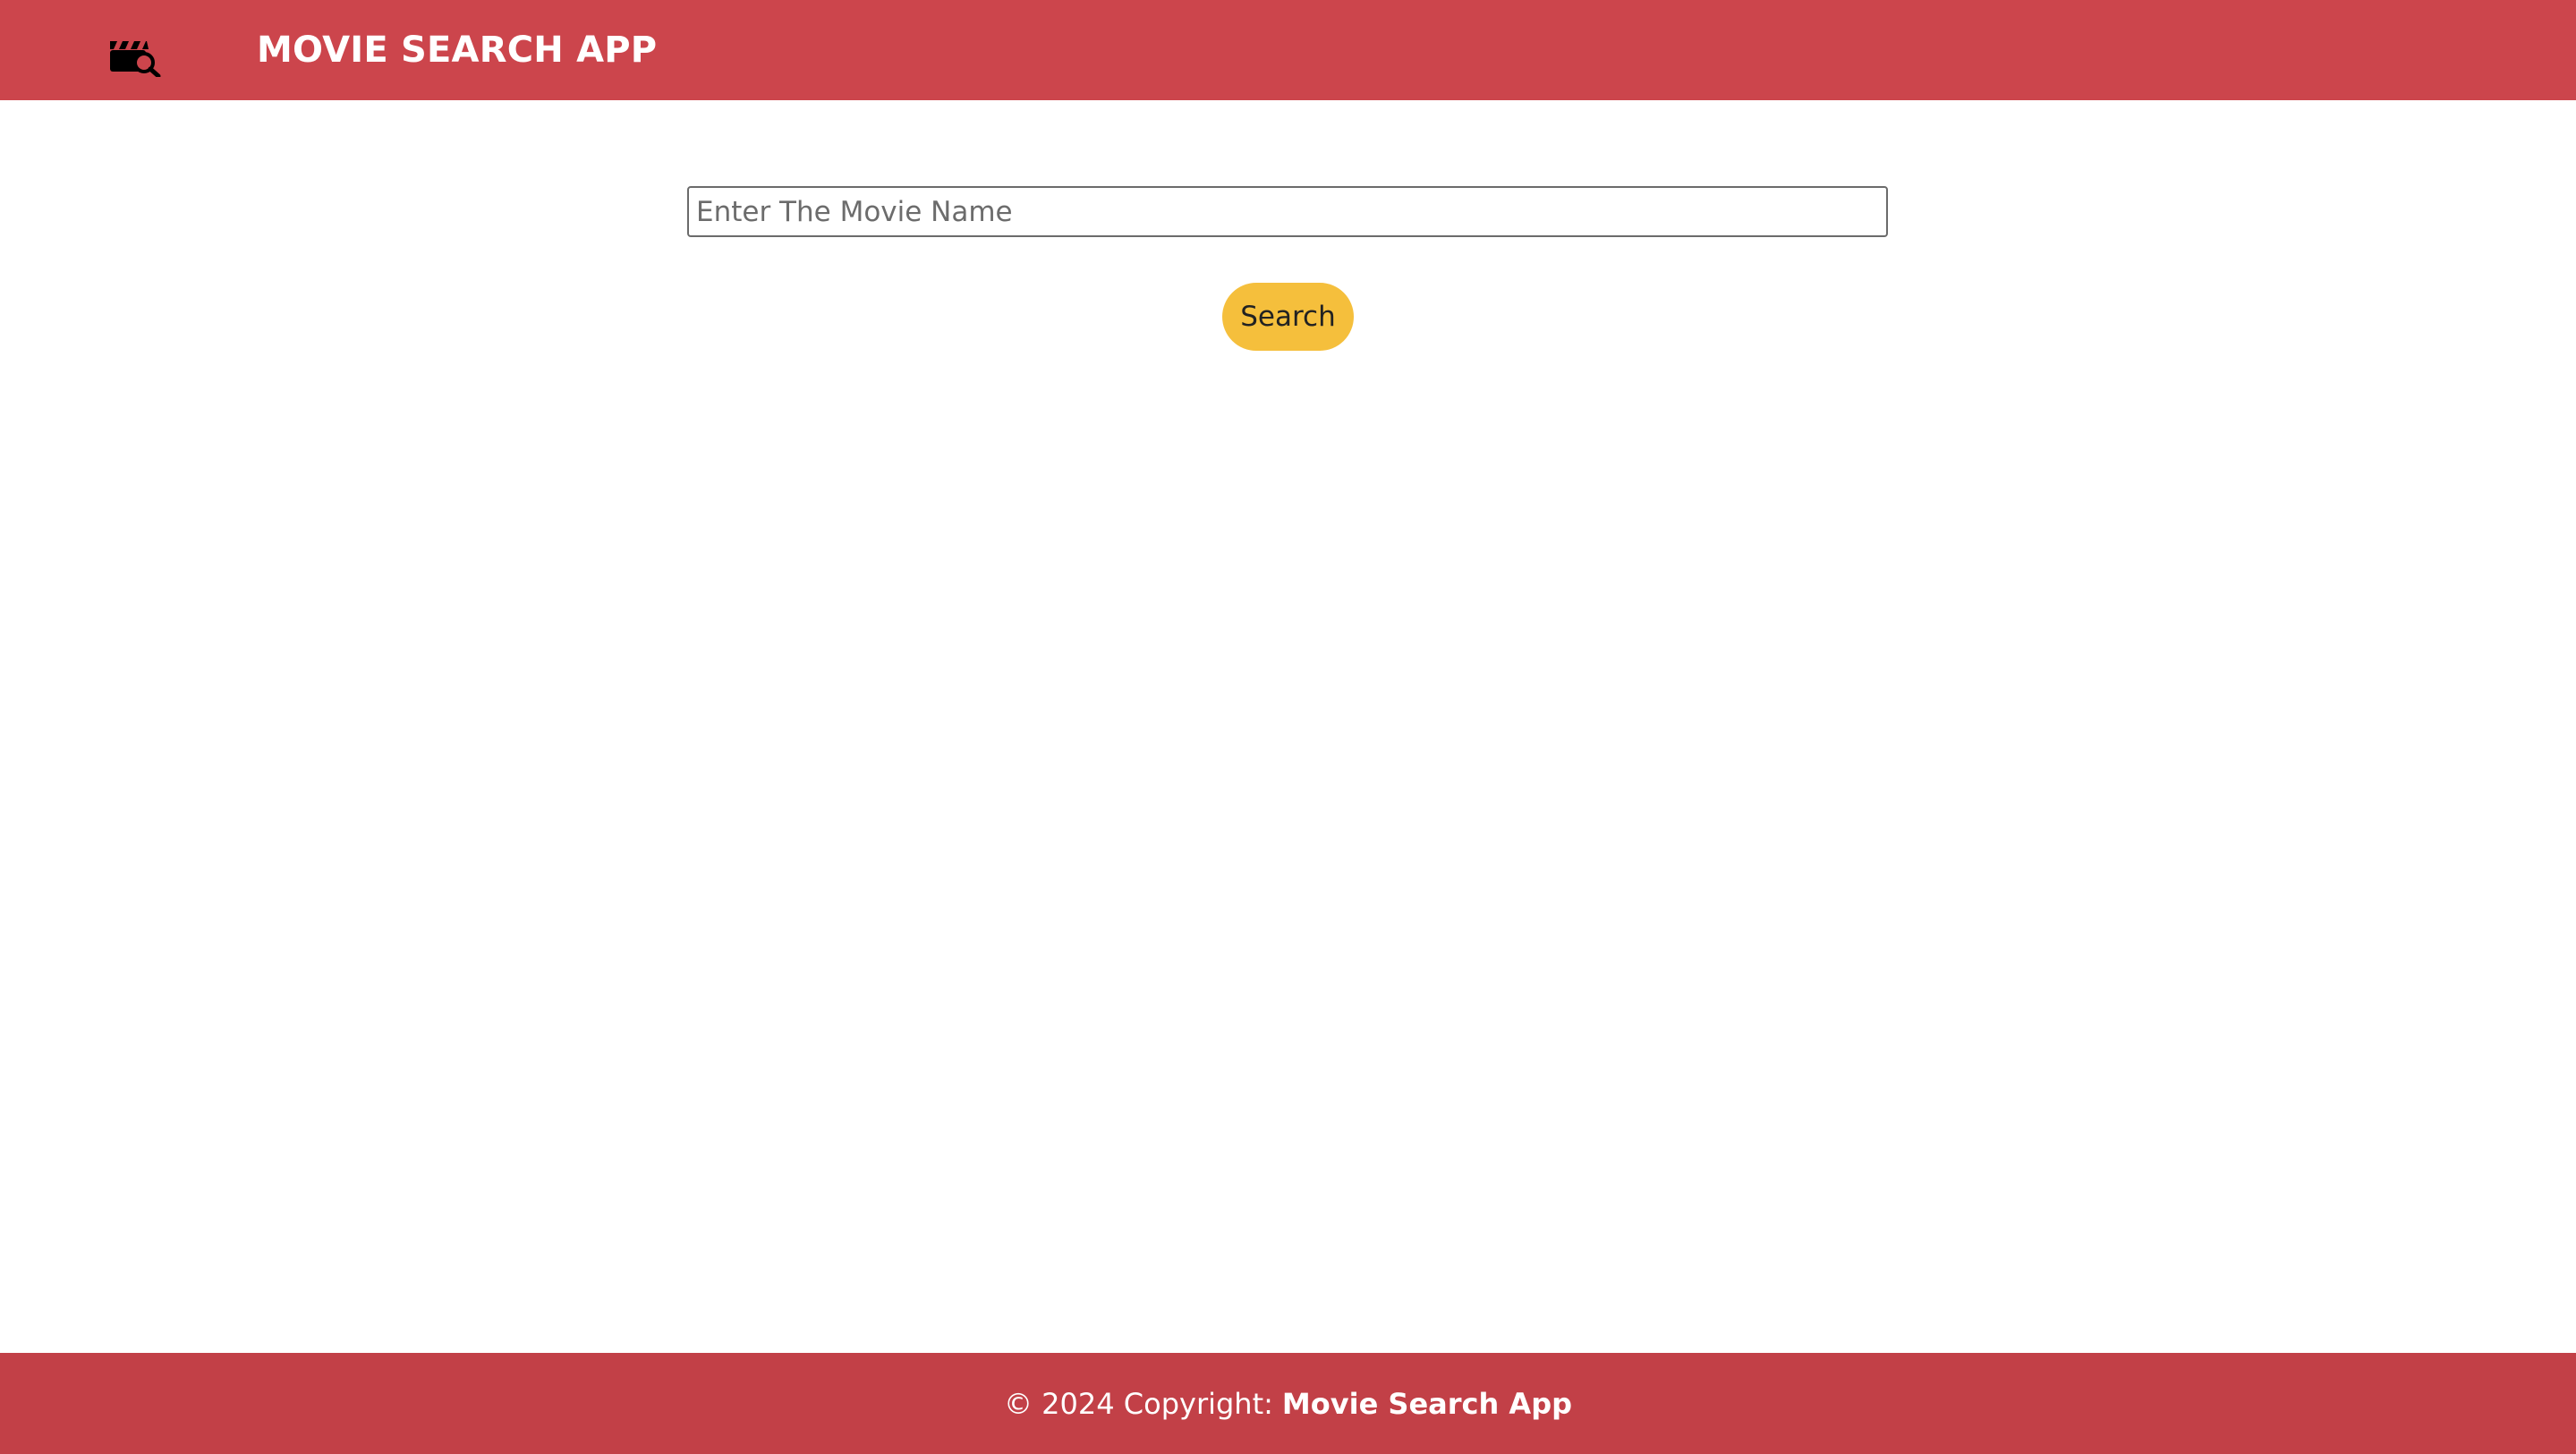 This screenshot has height=1454, width=2576. I want to click on app-title: MOVIE SEARCH APP, so click(457, 50).